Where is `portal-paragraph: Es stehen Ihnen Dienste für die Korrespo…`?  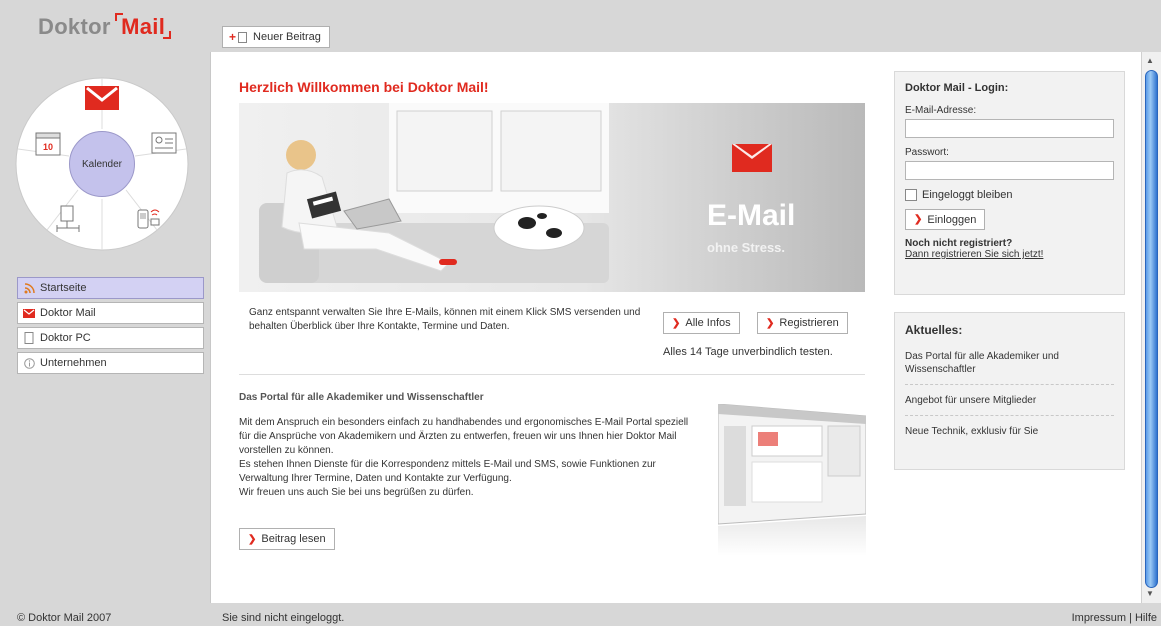
portal-paragraph: Es stehen Ihnen Dienste für die Korrespo… is located at coordinates (447, 471).